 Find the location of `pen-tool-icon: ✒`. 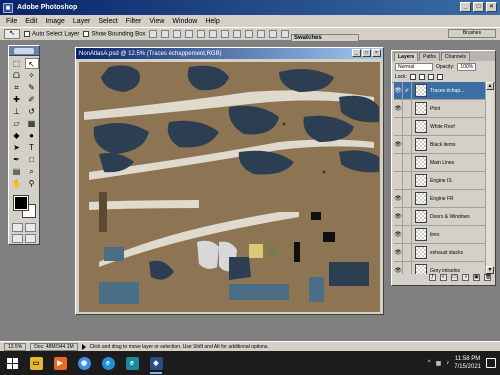

pen-tool-icon: ✒ is located at coordinates (17, 159).